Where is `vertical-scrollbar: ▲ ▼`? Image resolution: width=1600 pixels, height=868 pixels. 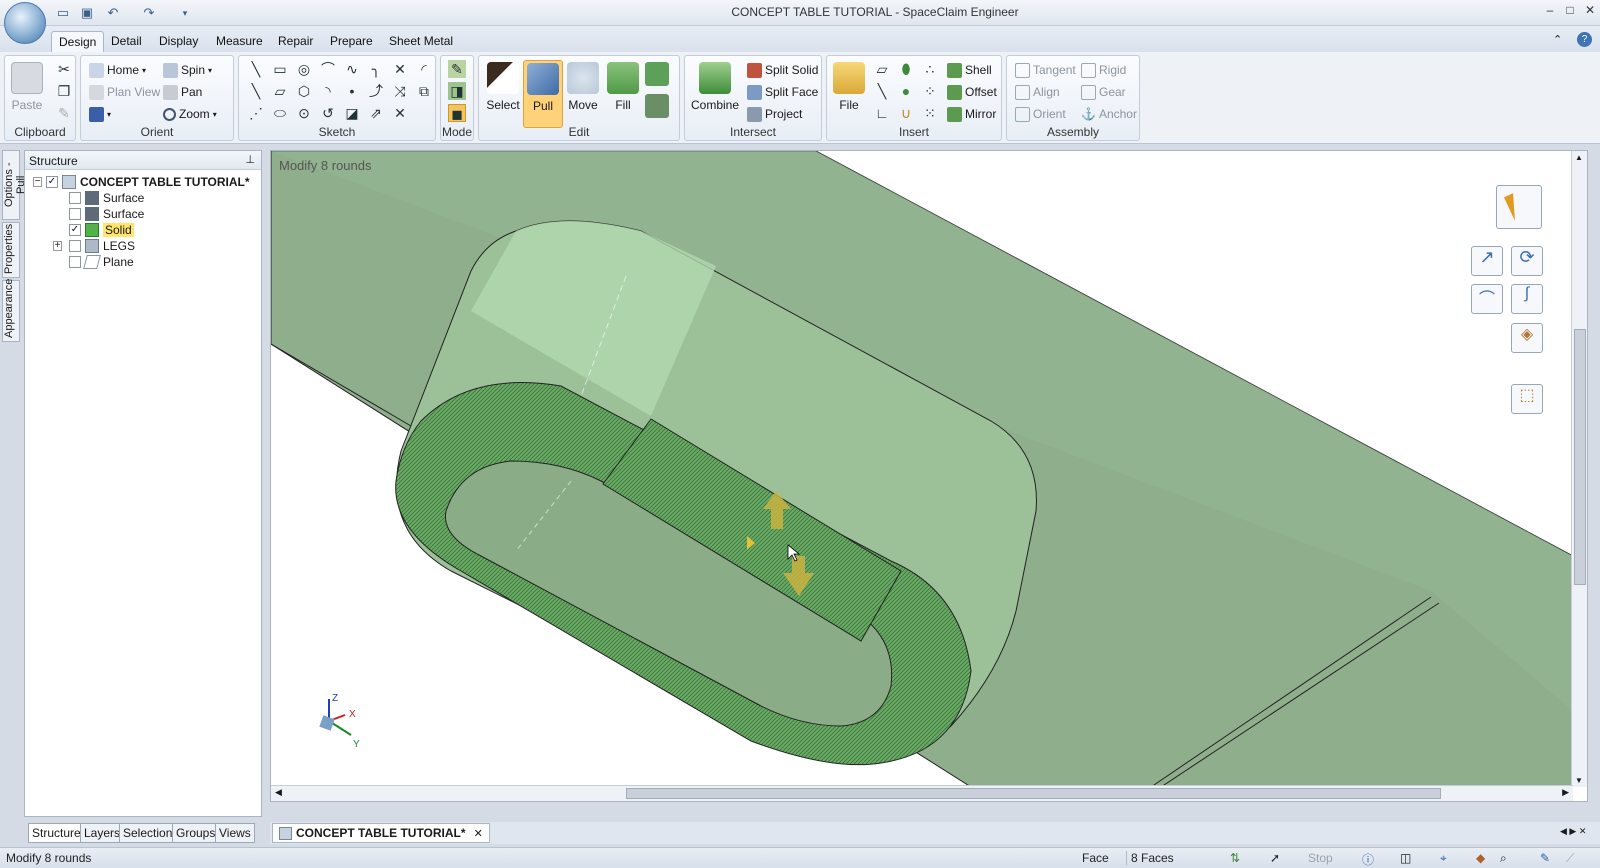 vertical-scrollbar: ▲ ▼ is located at coordinates (1579, 469).